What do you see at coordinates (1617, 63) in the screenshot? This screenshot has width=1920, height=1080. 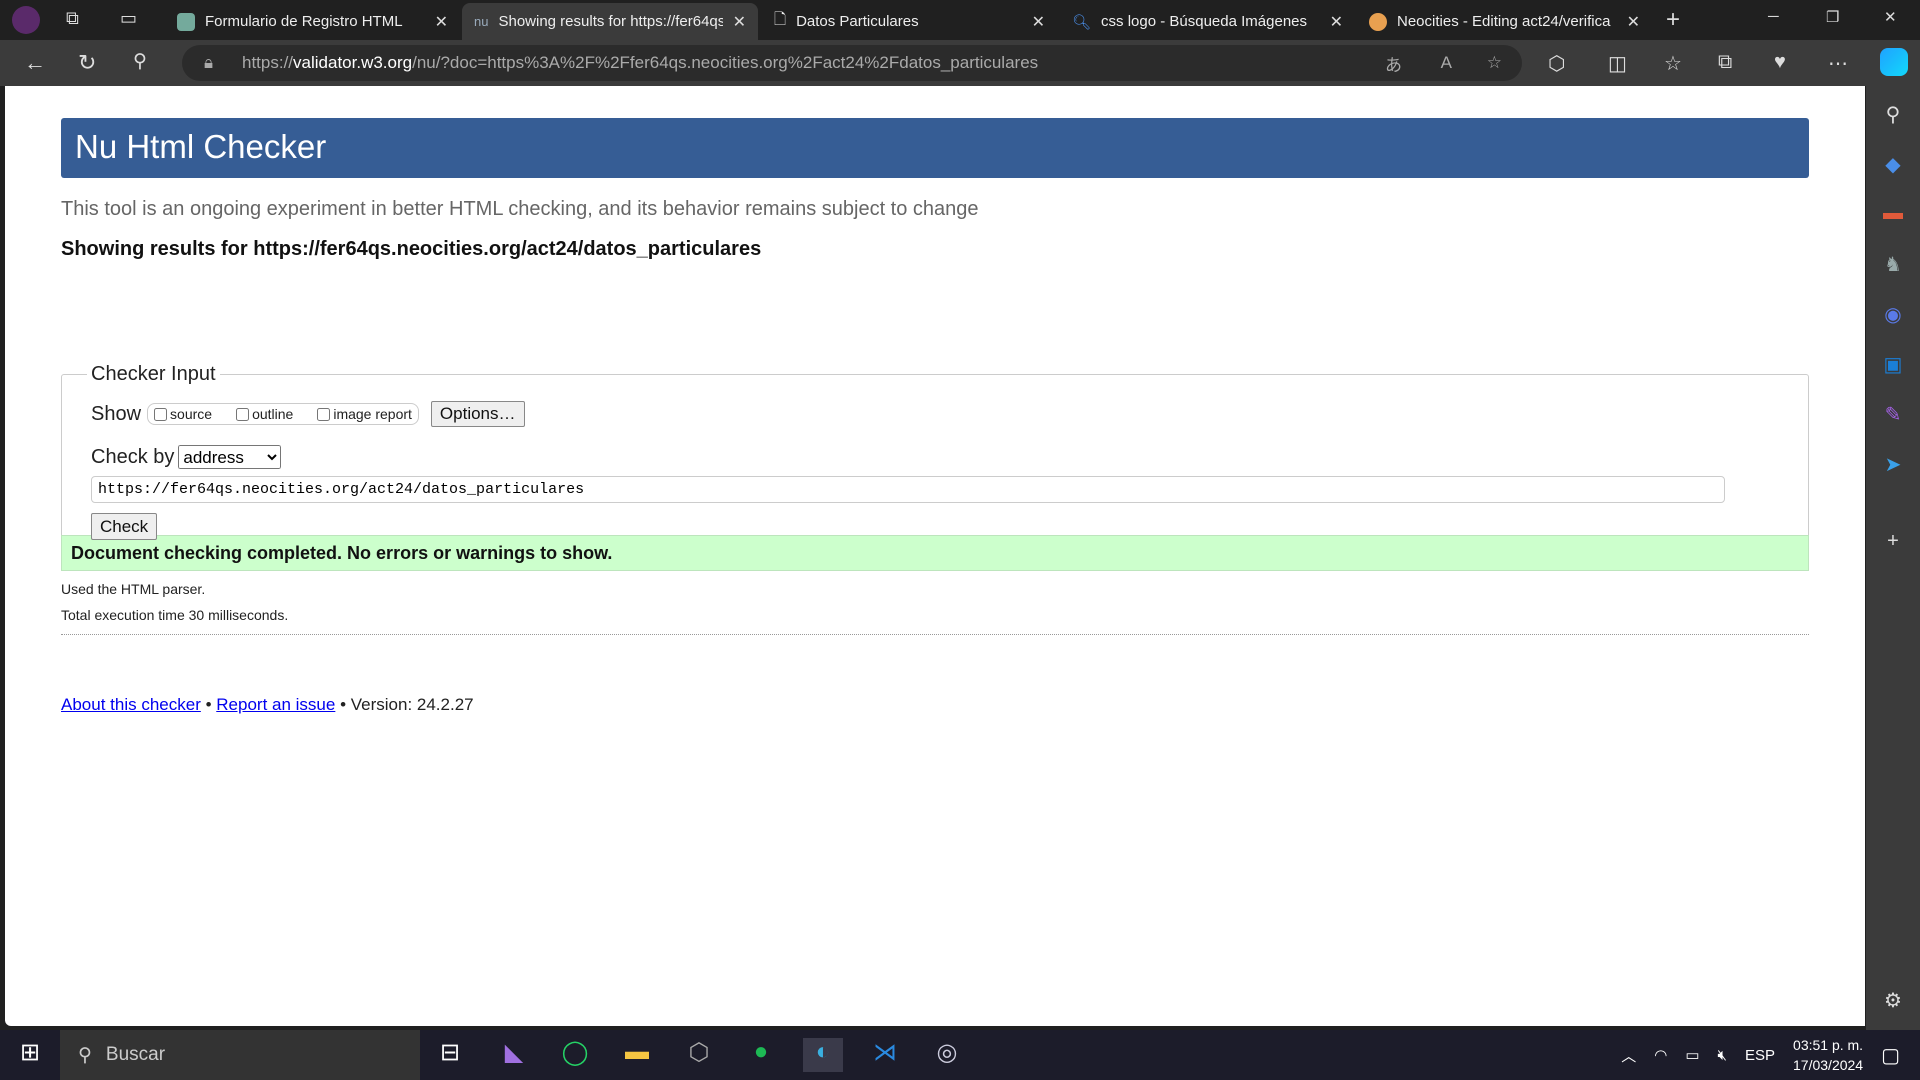 I see `split-screen-icon: ◫` at bounding box center [1617, 63].